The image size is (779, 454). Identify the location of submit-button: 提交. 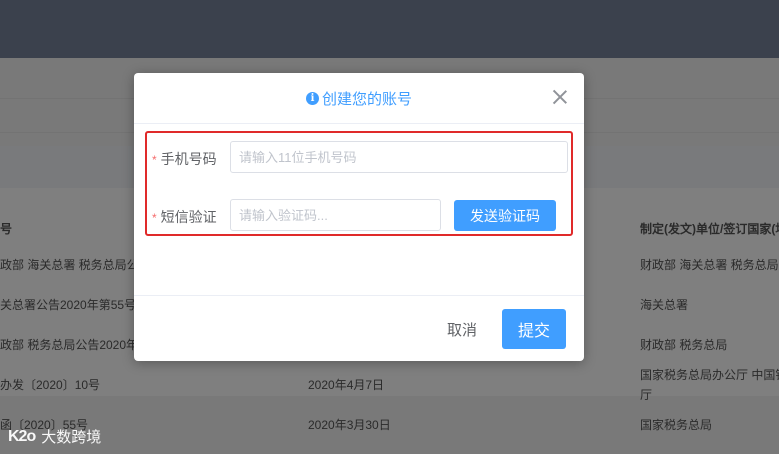
(534, 329).